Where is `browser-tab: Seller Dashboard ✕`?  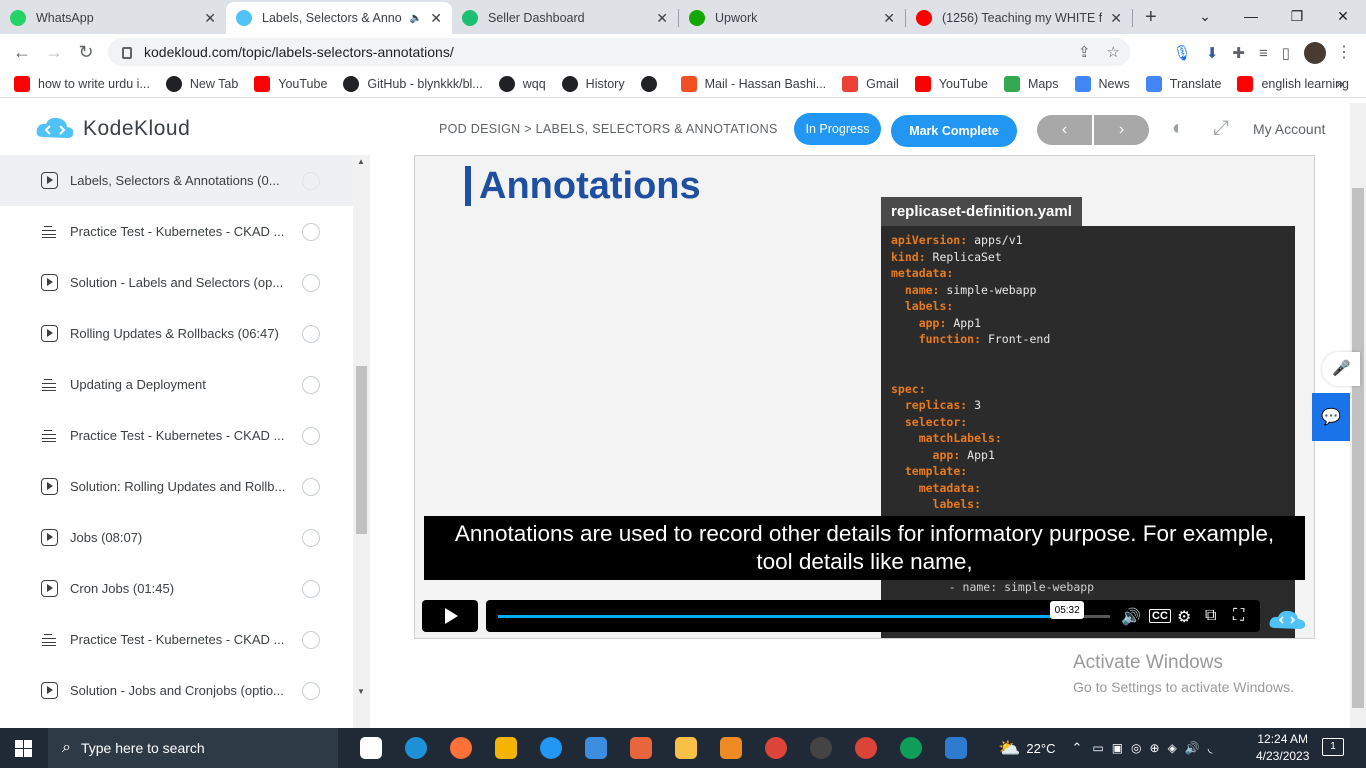 browser-tab: Seller Dashboard ✕ is located at coordinates (565, 18).